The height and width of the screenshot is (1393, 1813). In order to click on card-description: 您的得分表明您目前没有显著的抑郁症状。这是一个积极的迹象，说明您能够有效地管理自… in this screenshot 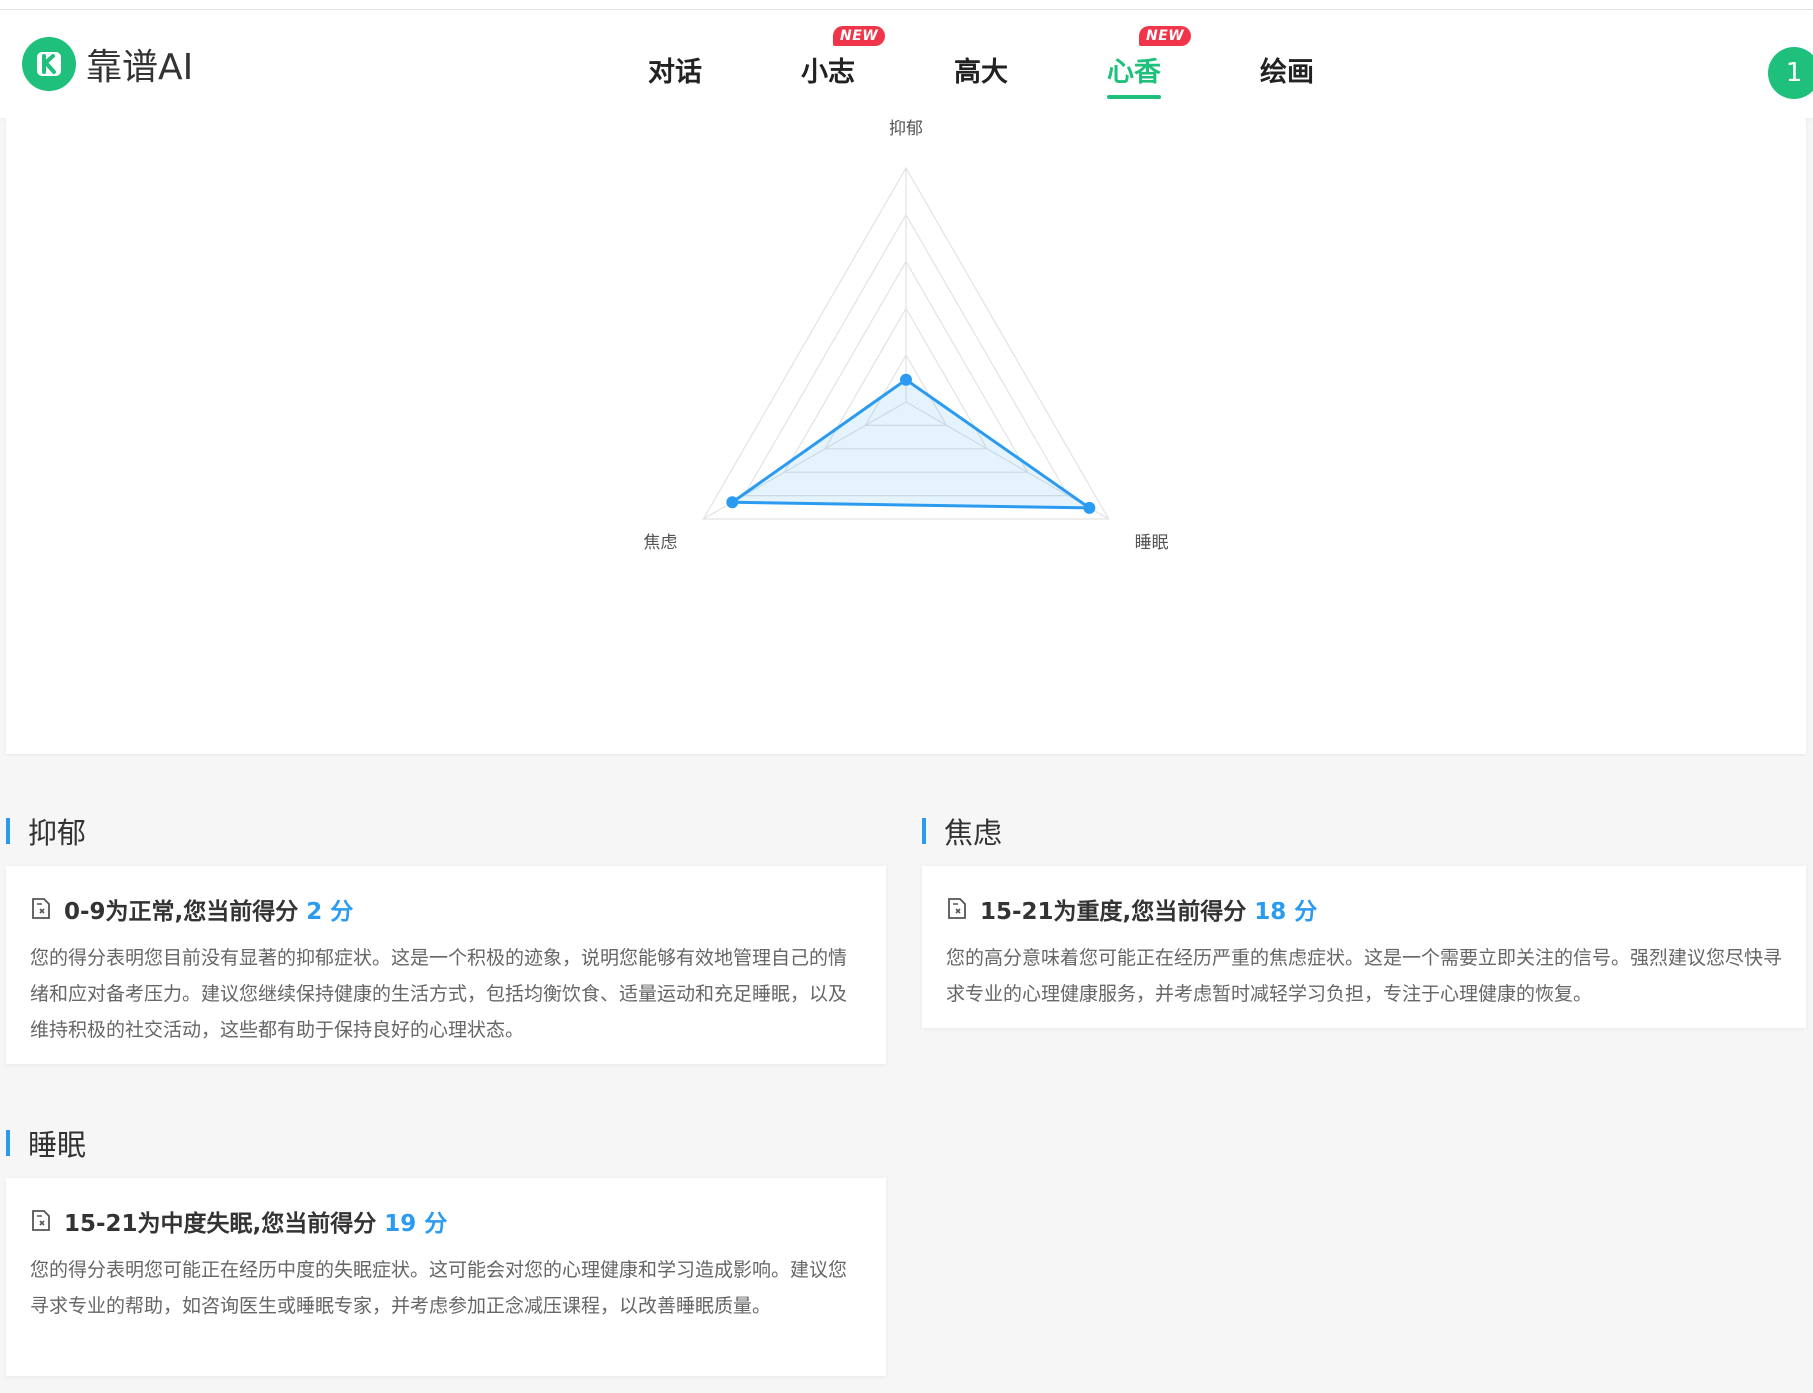, I will do `click(439, 994)`.